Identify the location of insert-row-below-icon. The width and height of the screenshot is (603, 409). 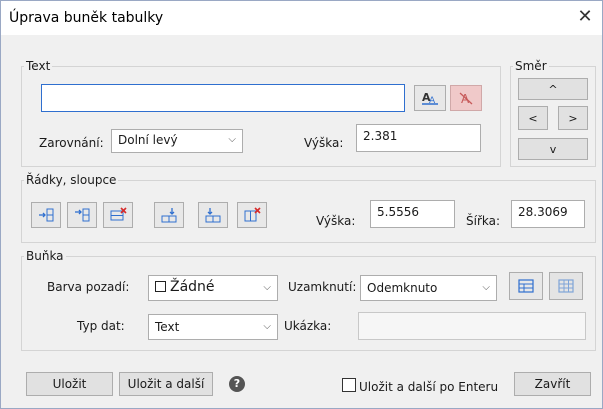
(82, 215).